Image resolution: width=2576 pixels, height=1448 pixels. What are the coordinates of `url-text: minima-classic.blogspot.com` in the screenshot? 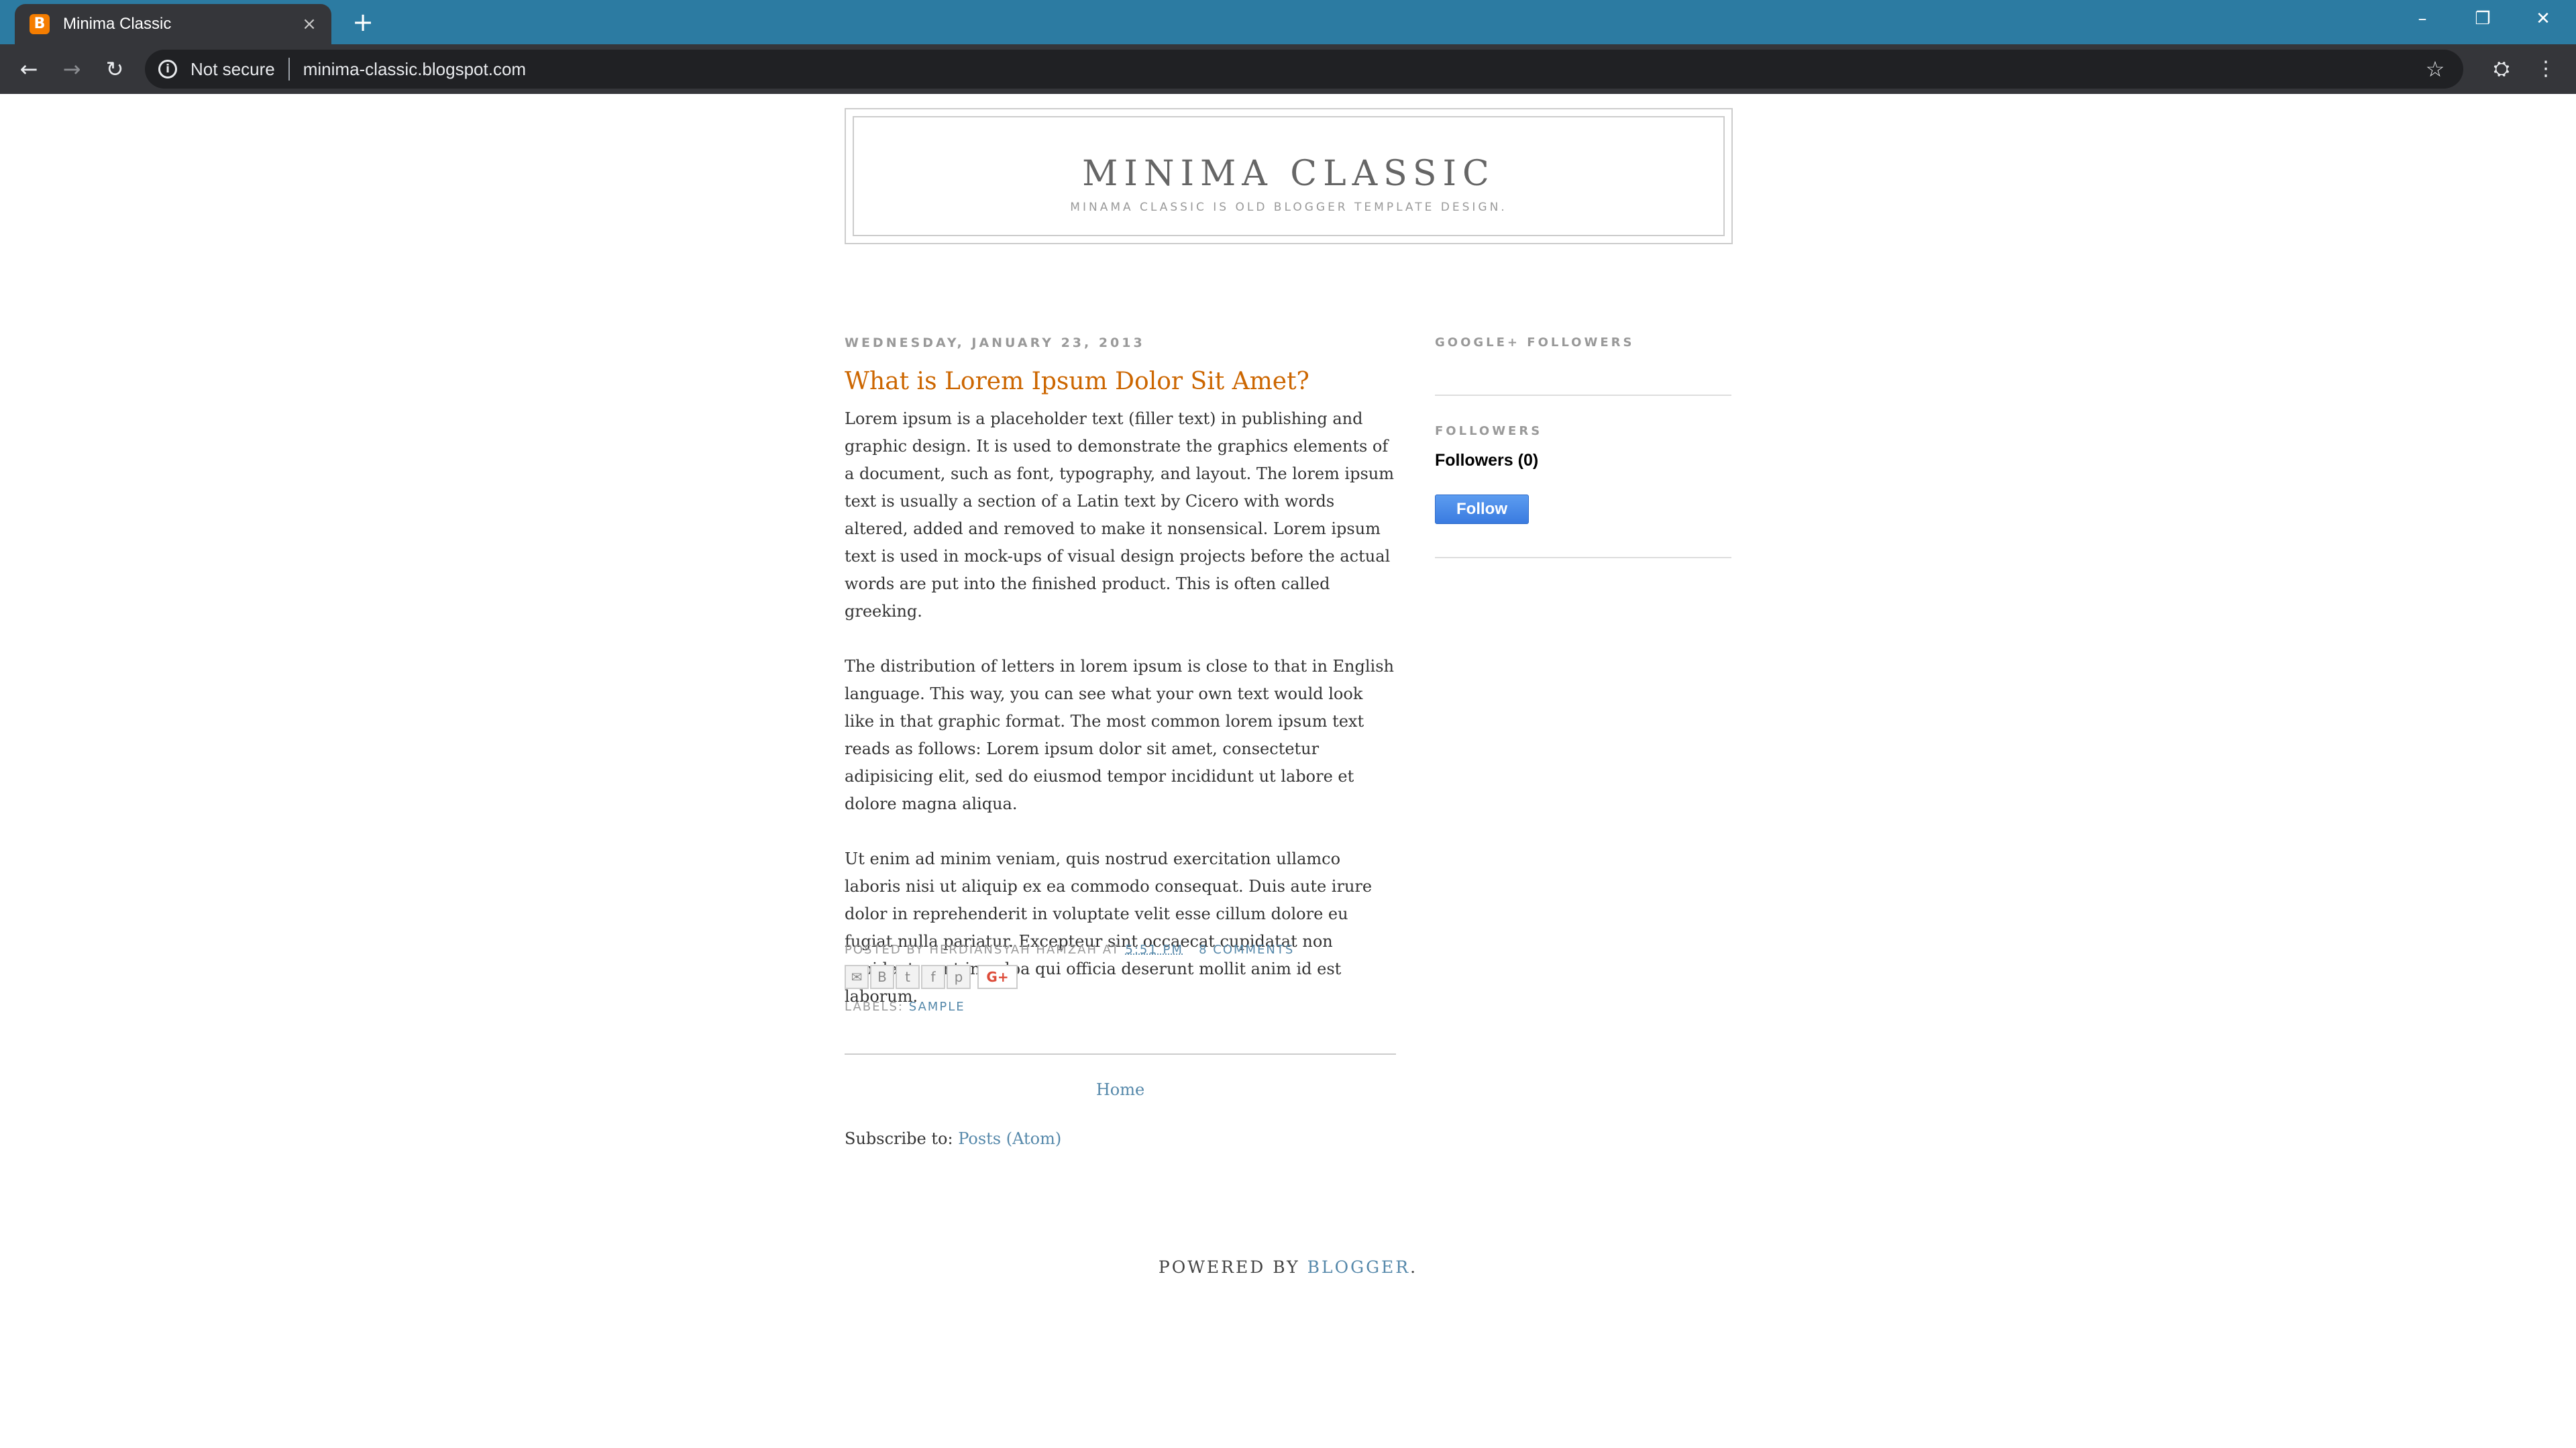 It's located at (1362, 69).